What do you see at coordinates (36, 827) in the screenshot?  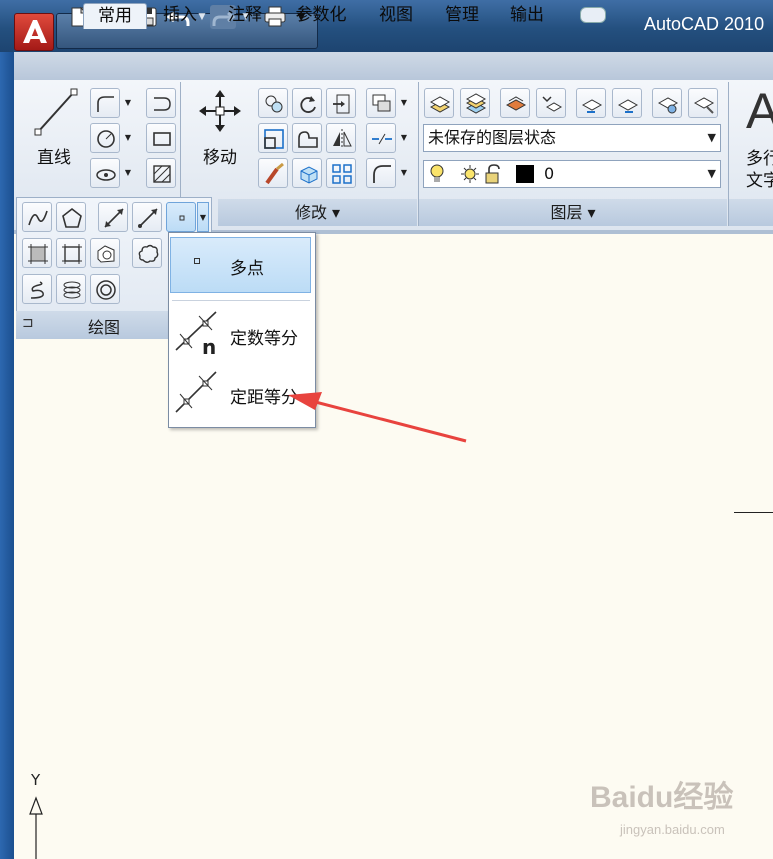 I see `ucs-axis-icon` at bounding box center [36, 827].